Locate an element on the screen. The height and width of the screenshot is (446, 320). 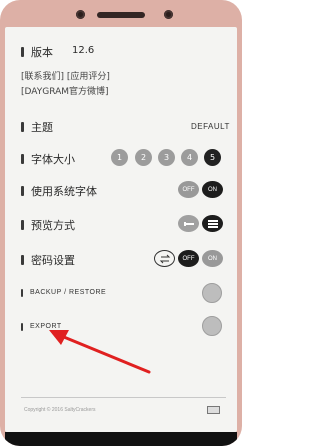
preview-list-button is located at coordinates (212, 223).